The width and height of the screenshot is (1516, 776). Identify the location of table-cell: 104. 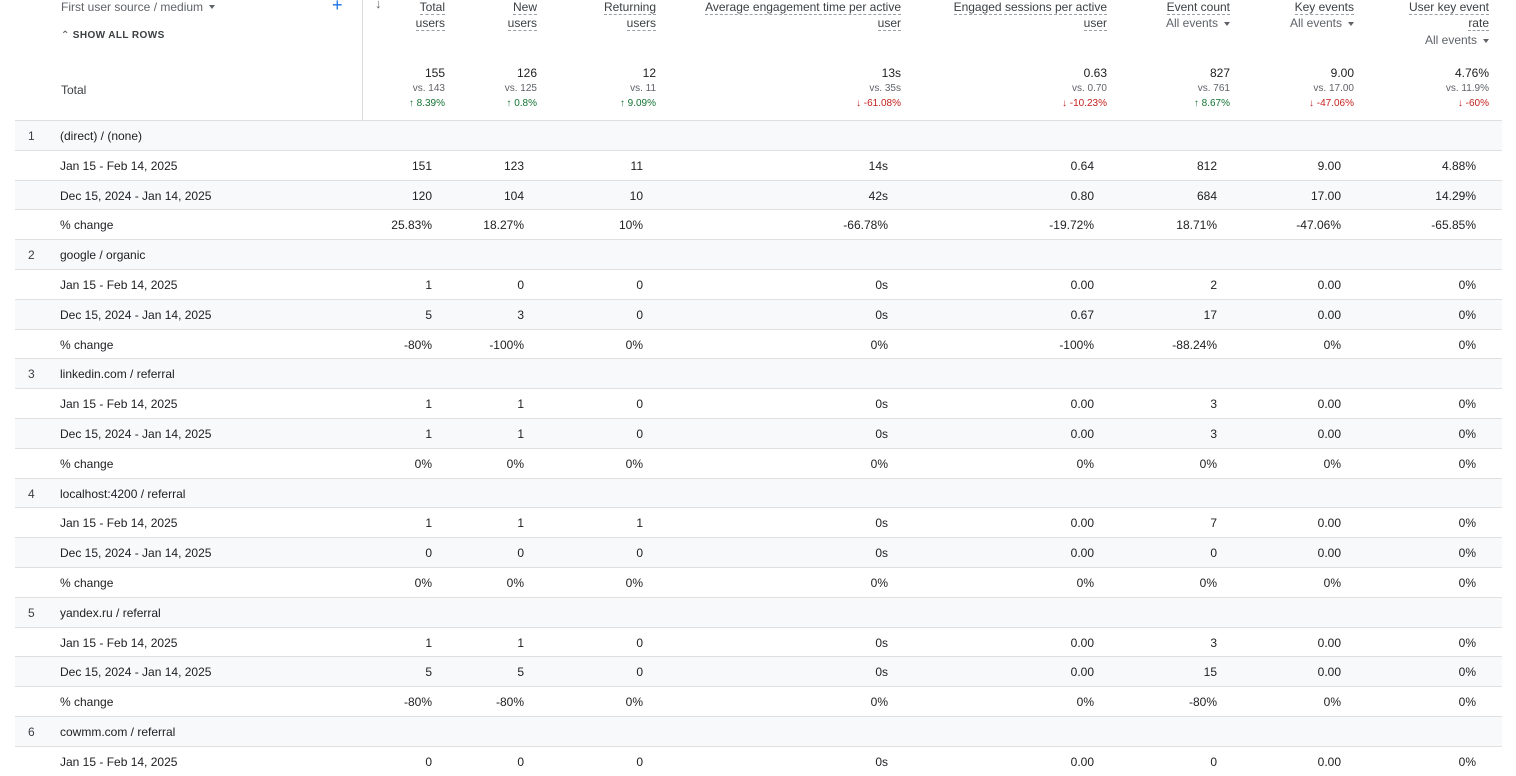
(513, 195).